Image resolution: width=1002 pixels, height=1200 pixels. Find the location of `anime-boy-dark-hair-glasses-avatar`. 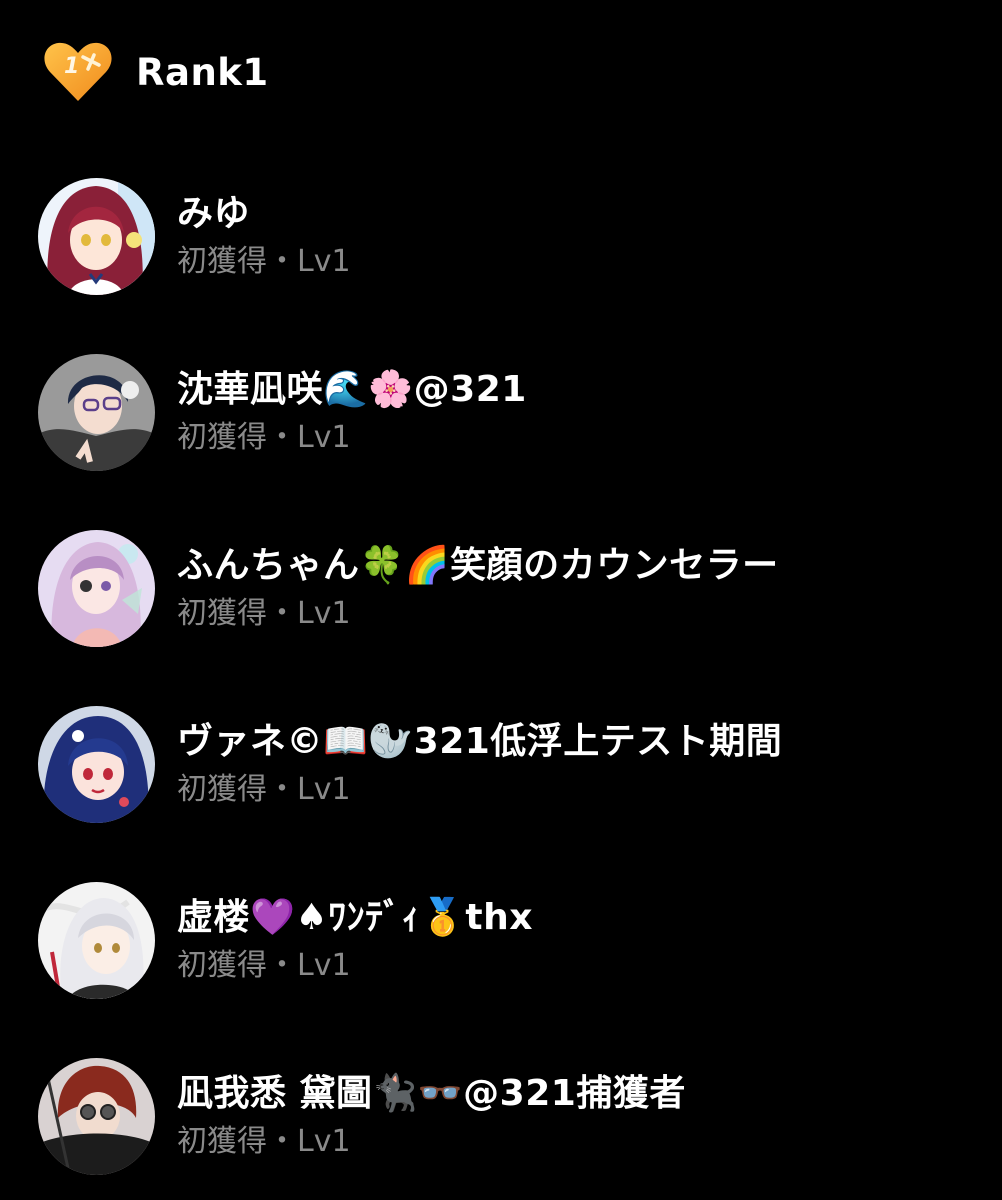

anime-boy-dark-hair-glasses-avatar is located at coordinates (96, 412).